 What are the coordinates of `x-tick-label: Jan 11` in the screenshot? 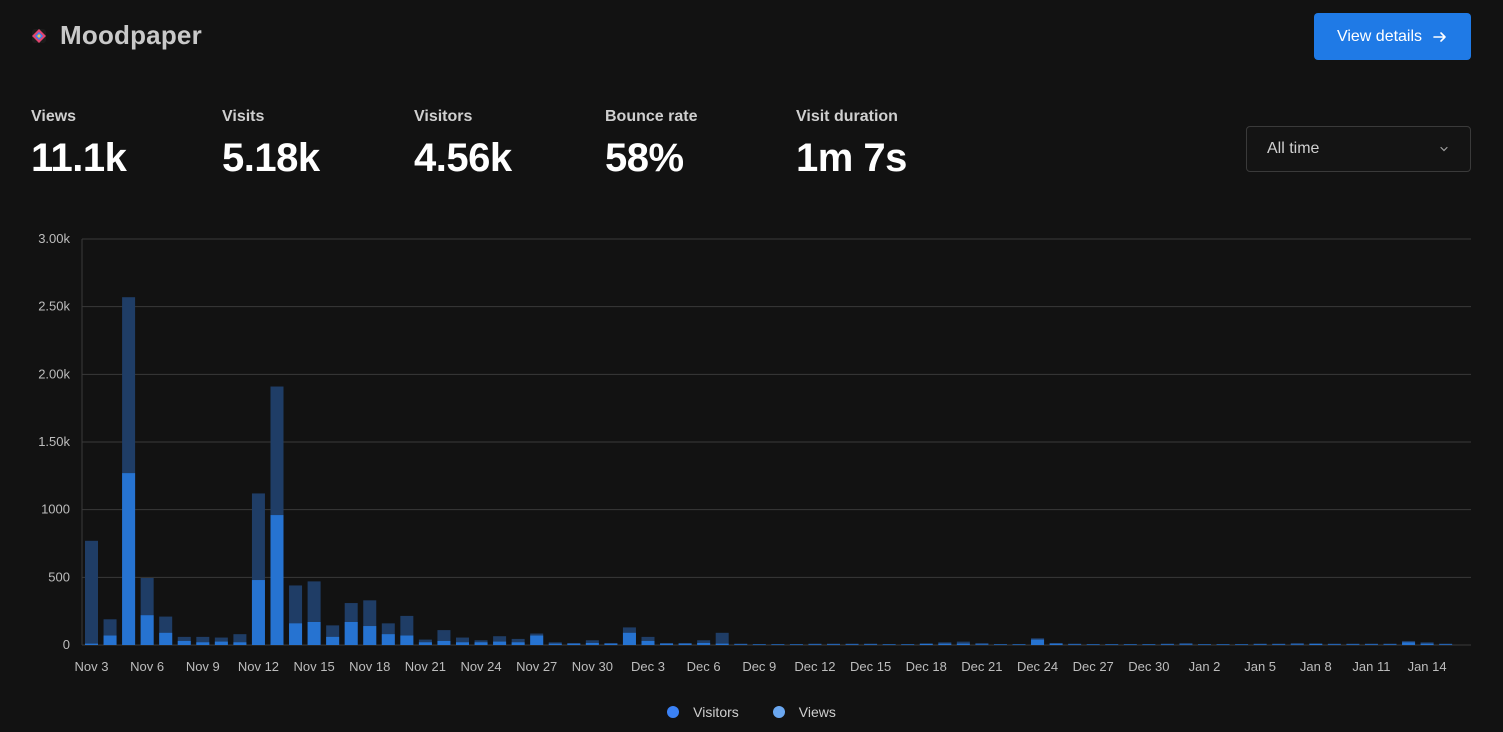 It's located at (1371, 666).